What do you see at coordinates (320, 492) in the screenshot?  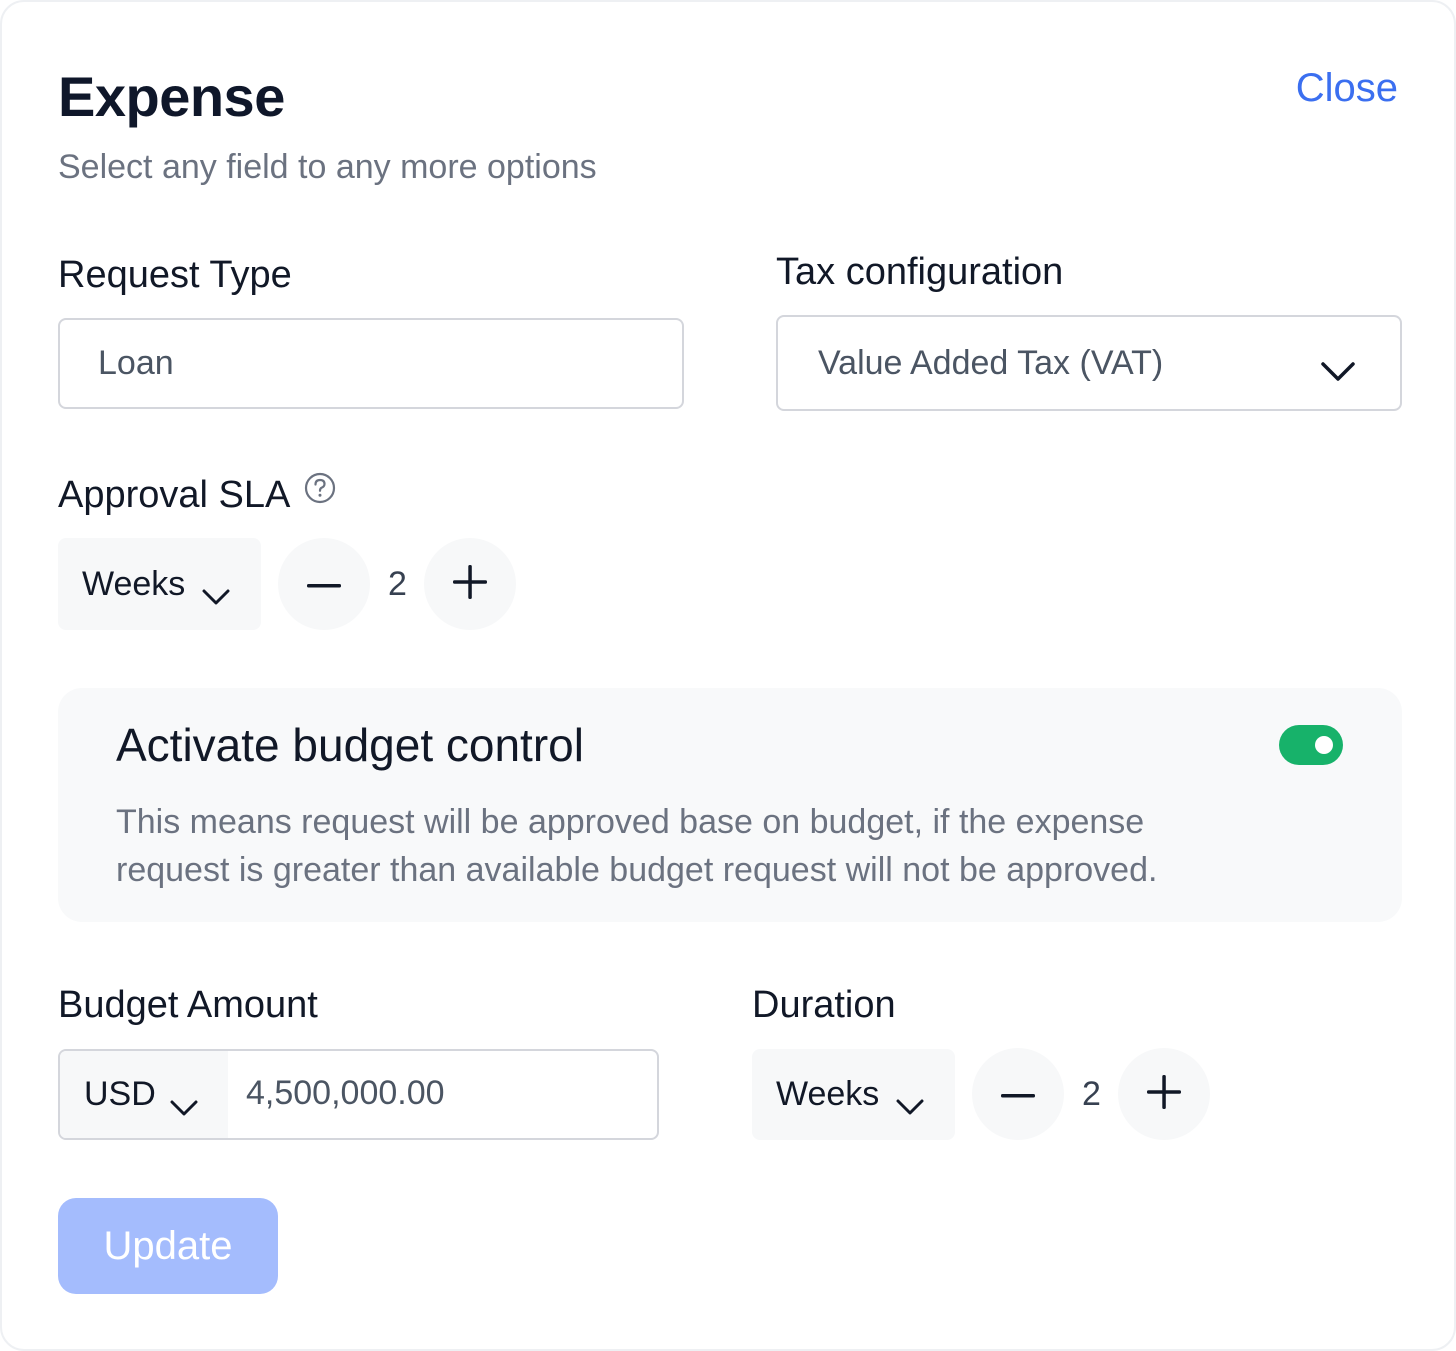 I see `question-circle-icon` at bounding box center [320, 492].